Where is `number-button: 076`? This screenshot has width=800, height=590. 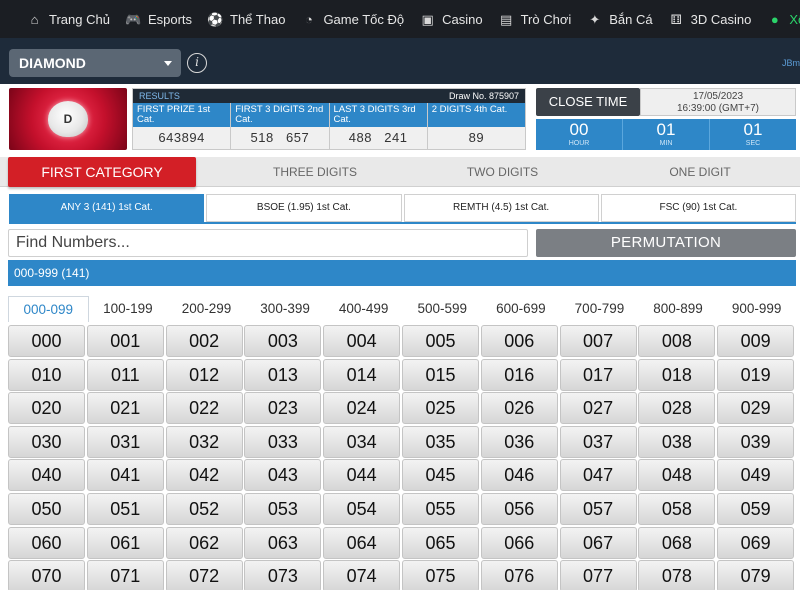 number-button: 076 is located at coordinates (519, 575).